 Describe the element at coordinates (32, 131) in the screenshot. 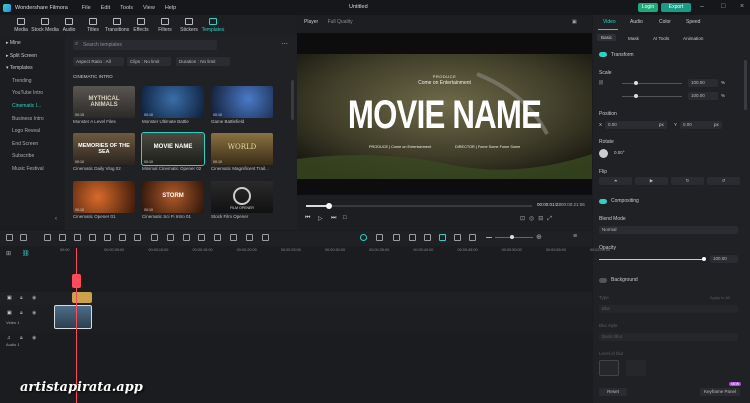

I see `sidebar-item-logo-reveal: Logo Reveal` at that location.